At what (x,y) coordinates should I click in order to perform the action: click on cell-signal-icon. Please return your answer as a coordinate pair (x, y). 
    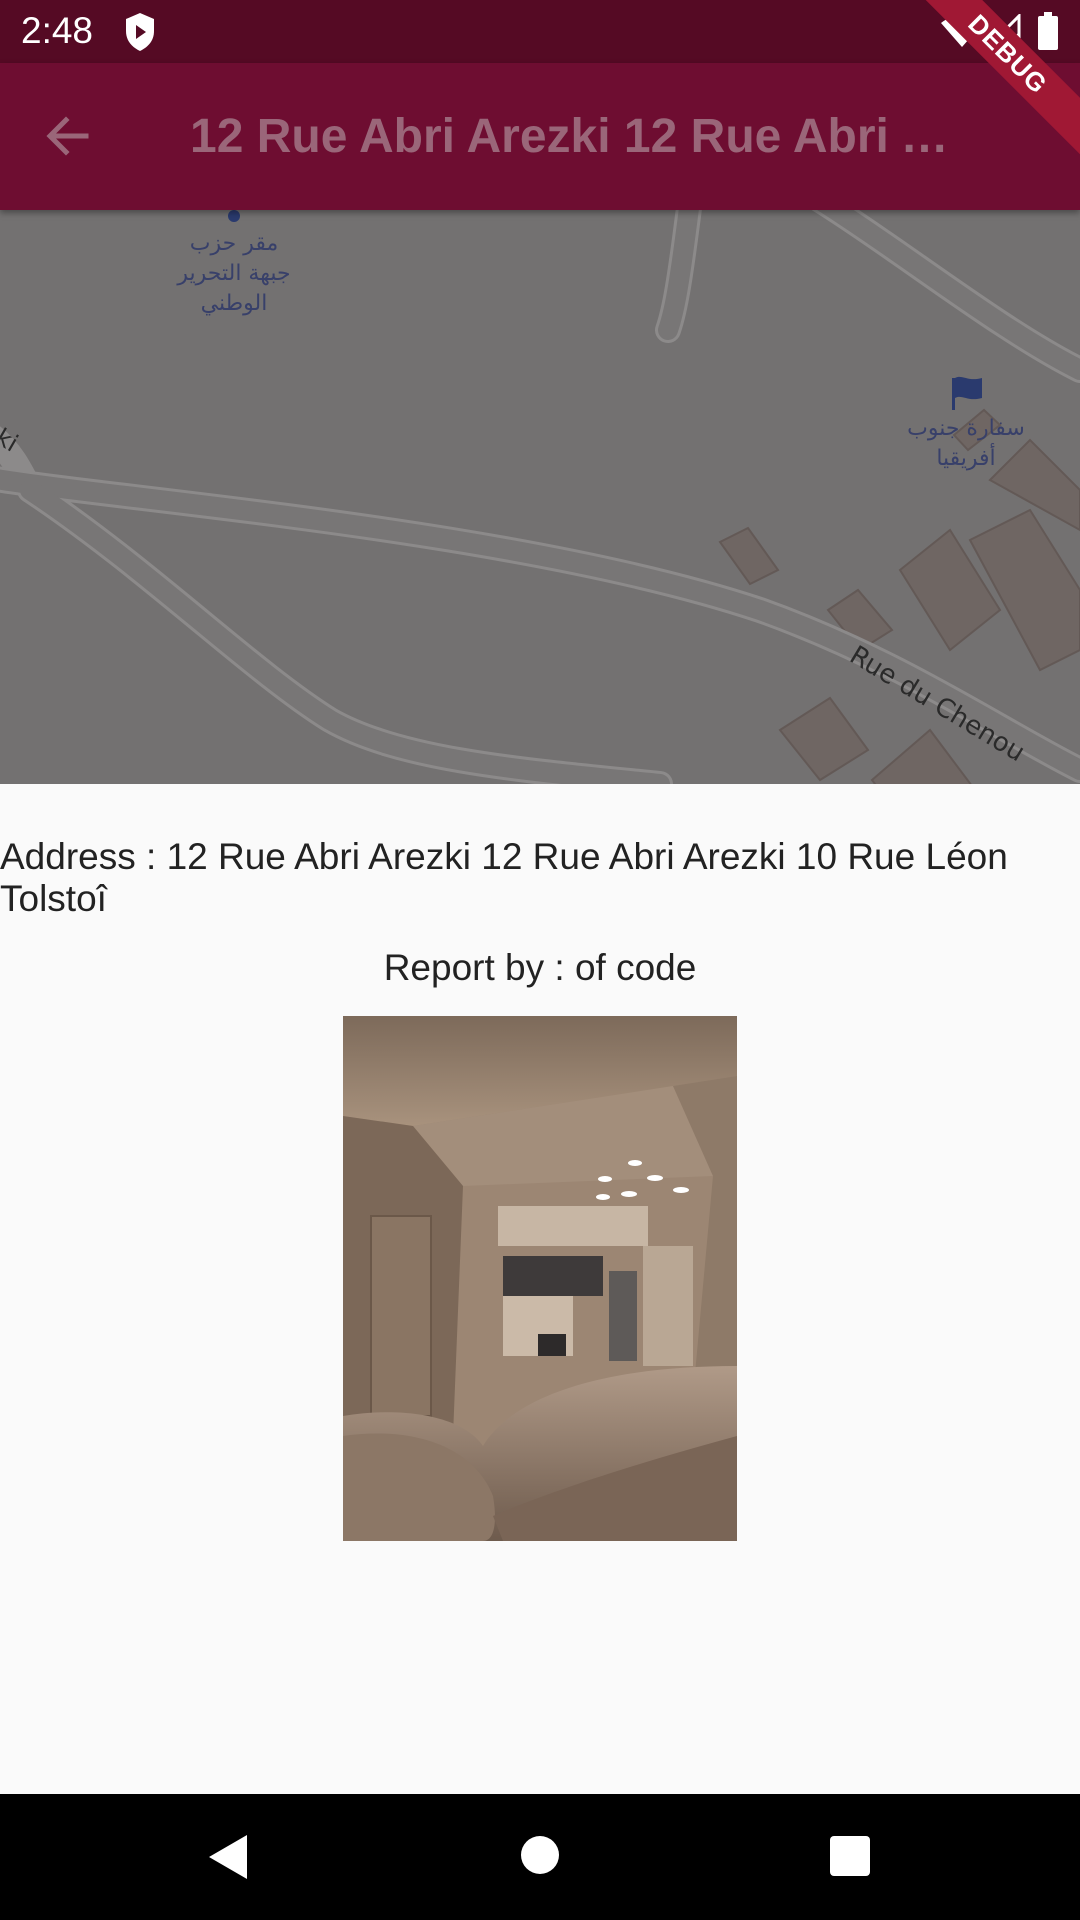
    Looking at the image, I should click on (1003, 32).